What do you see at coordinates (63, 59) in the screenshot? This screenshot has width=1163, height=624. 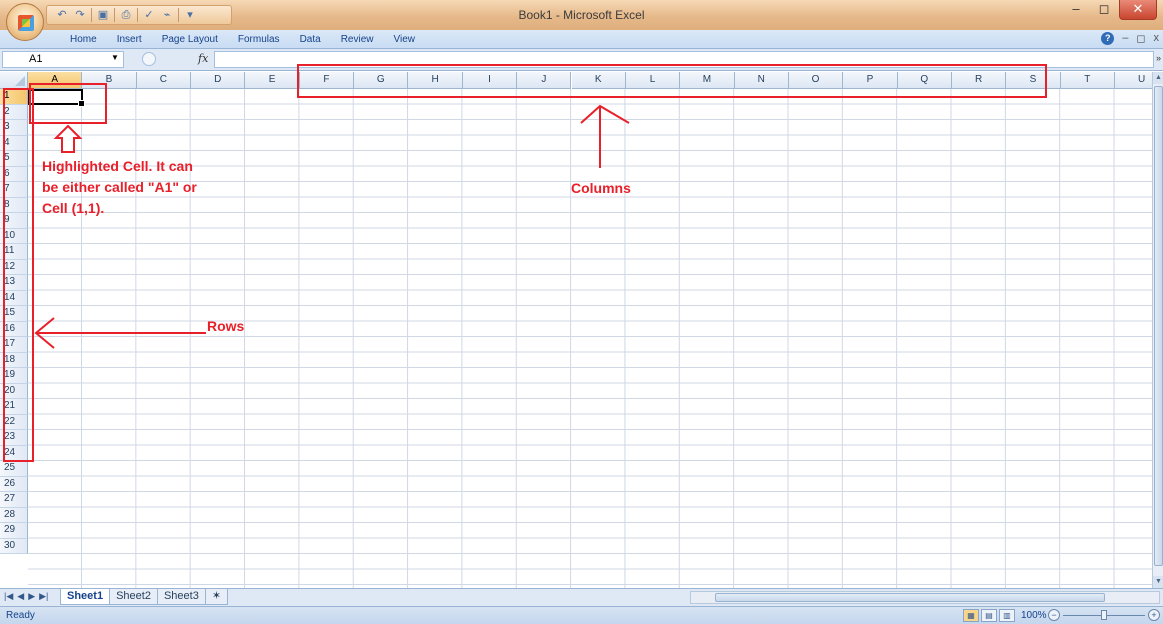 I see `name-box: A1` at bounding box center [63, 59].